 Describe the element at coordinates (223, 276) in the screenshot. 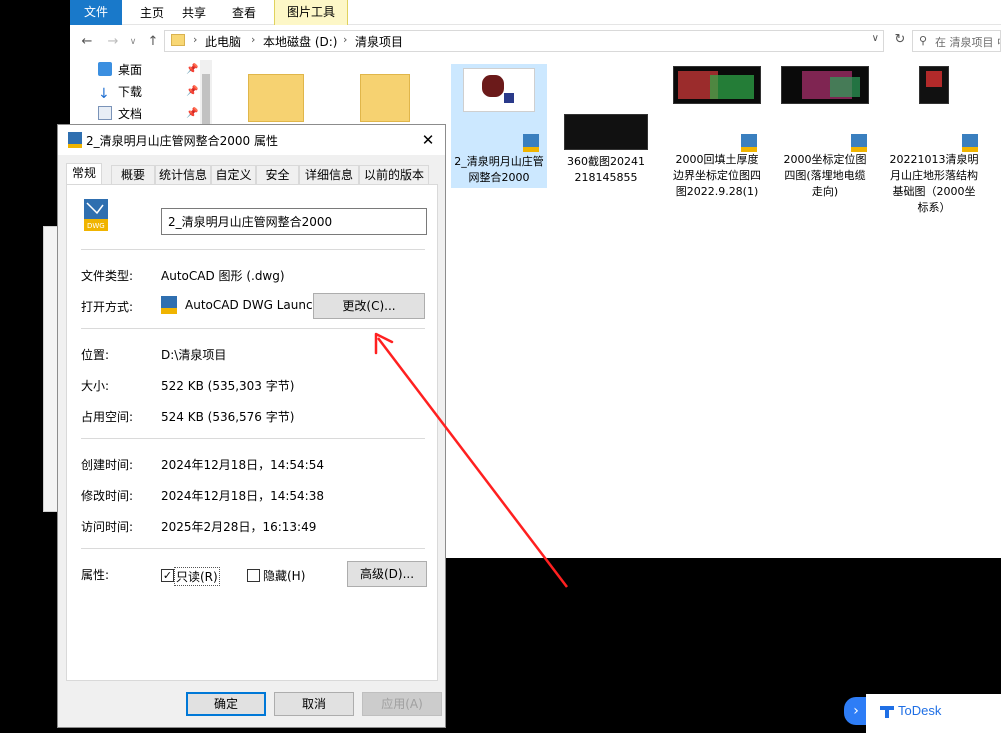

I see `file-type-value: AutoCAD 图形 (.dwg)` at that location.